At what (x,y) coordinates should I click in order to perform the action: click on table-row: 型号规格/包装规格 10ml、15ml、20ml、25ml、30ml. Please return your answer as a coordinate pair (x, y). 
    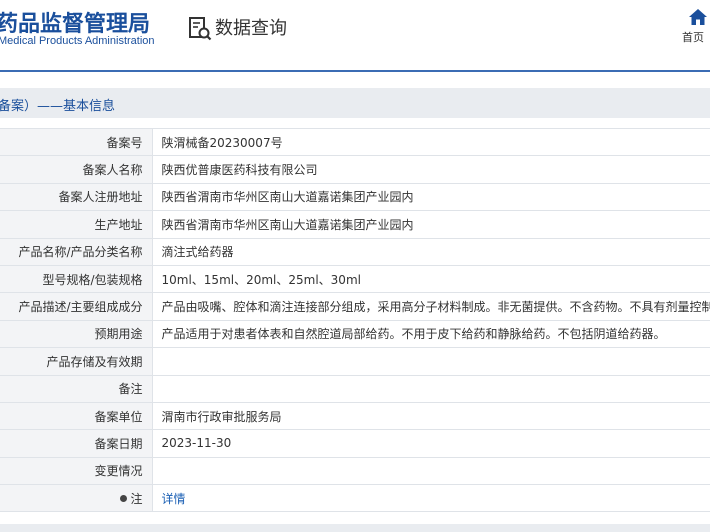
    Looking at the image, I should click on (355, 279).